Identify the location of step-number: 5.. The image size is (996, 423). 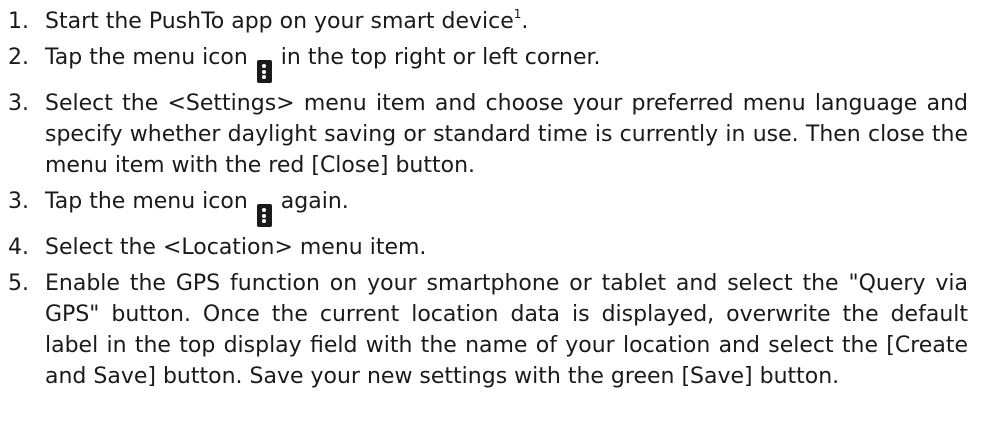
(18, 283).